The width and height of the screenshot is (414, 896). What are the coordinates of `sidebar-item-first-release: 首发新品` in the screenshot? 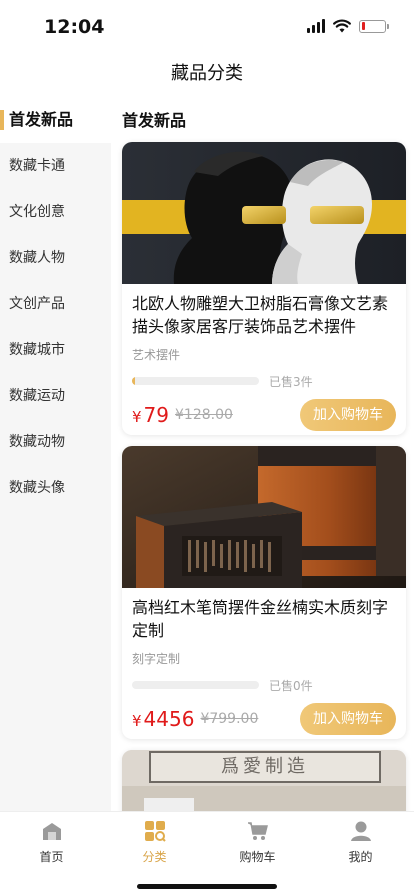 It's located at (55, 120).